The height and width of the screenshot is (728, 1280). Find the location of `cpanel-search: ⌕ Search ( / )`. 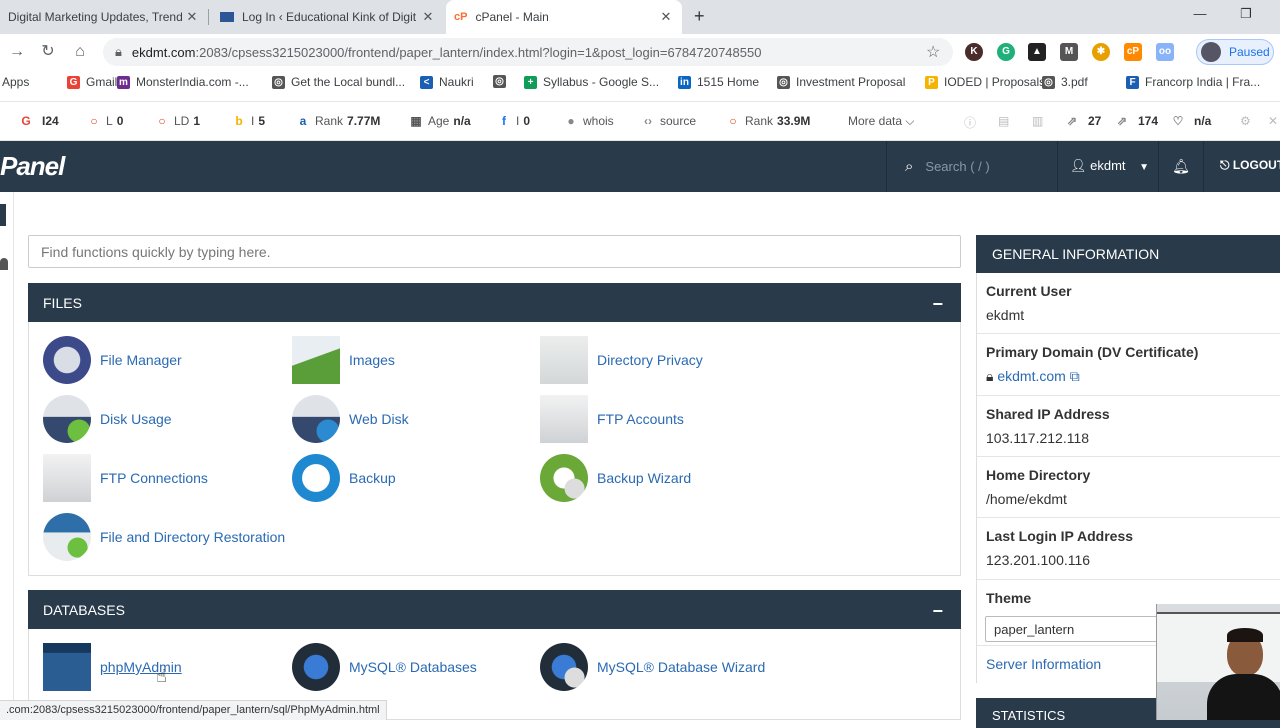

cpanel-search: ⌕ Search ( / ) is located at coordinates (972, 166).